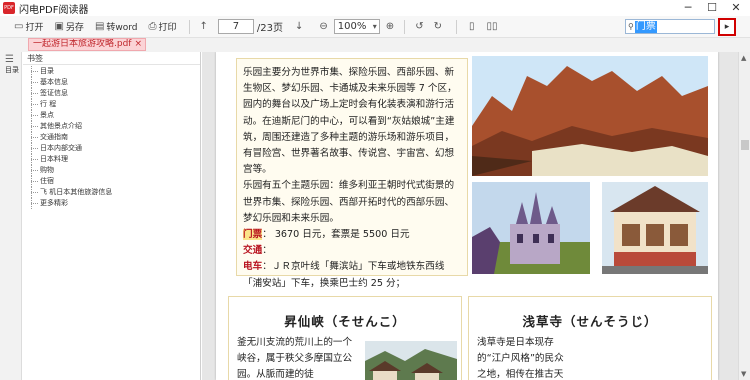  I want to click on app-logo-icon: PDF, so click(9, 8).